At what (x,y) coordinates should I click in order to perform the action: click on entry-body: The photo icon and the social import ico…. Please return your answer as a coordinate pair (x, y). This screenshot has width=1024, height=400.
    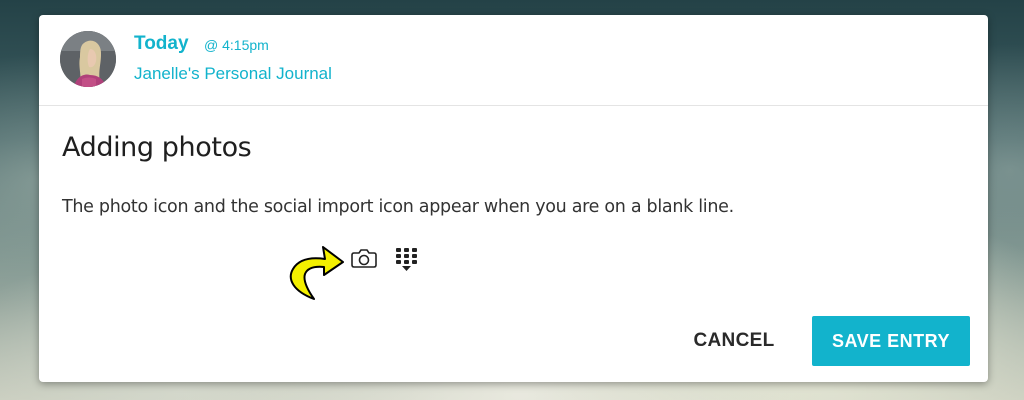
    Looking at the image, I should click on (398, 207).